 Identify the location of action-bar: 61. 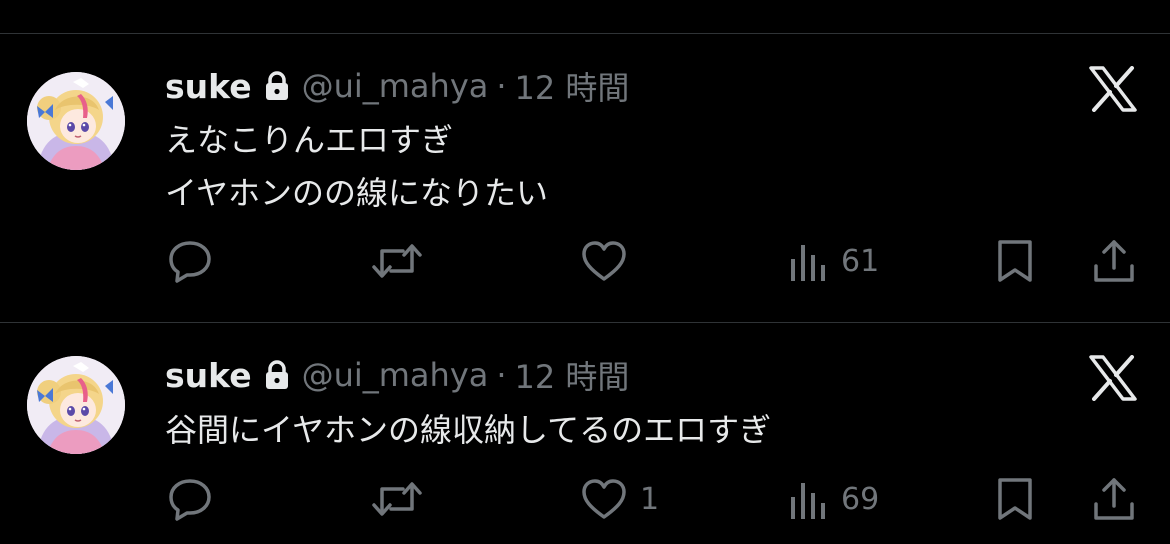
(585, 261).